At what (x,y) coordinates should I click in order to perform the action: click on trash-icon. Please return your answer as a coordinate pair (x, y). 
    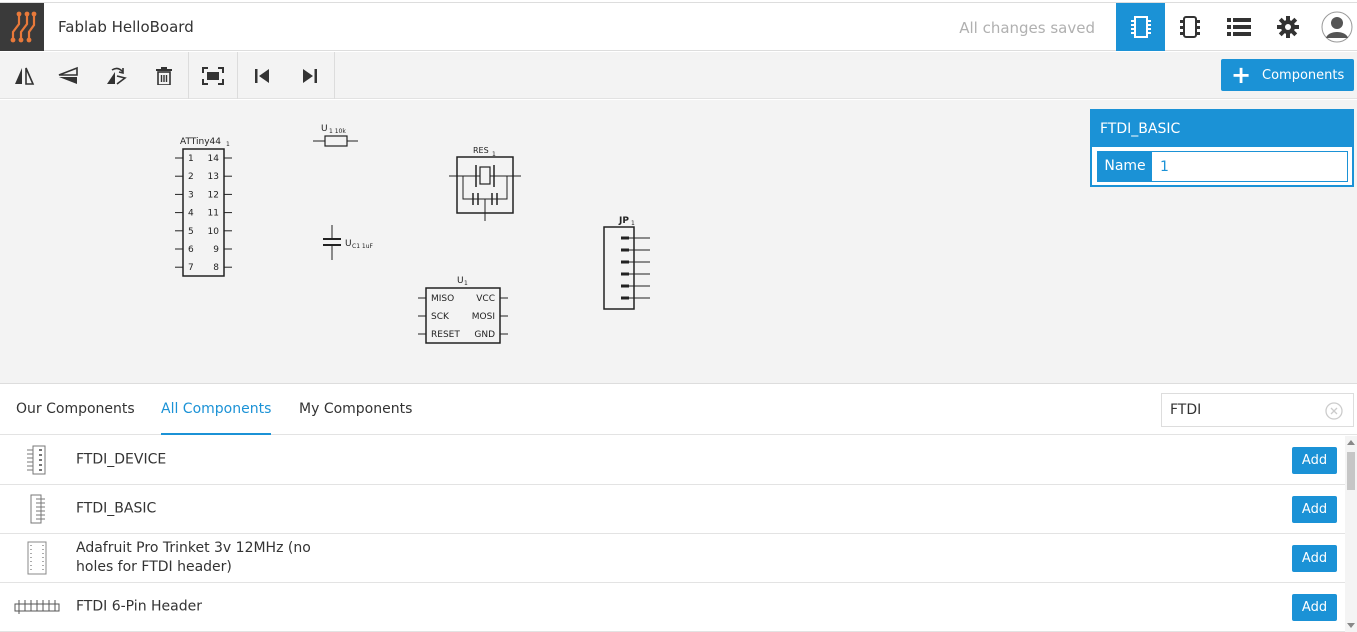
    Looking at the image, I should click on (164, 75).